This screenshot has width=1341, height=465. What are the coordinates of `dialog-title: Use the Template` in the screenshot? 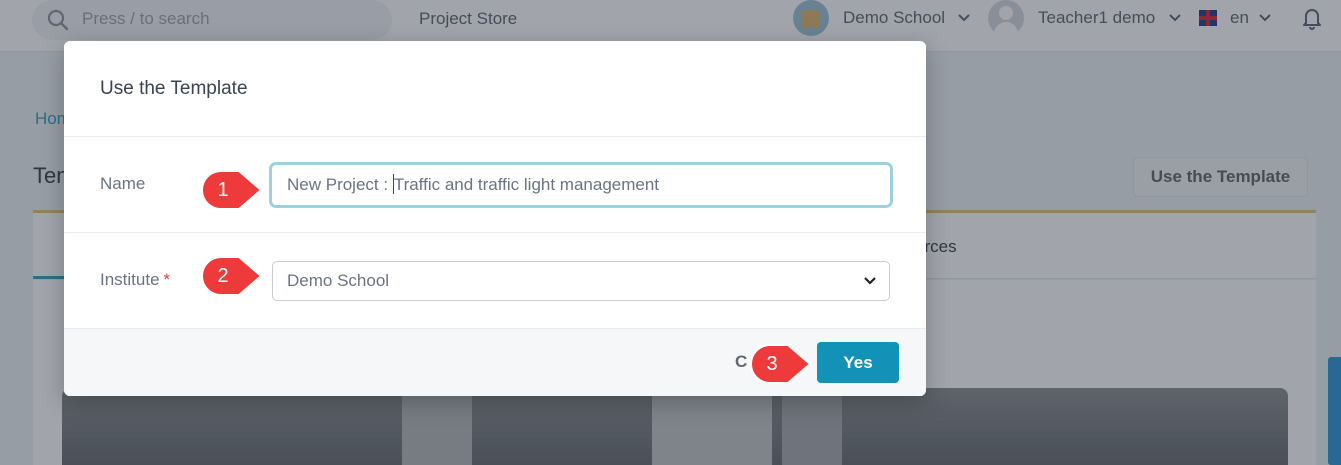 It's located at (174, 88).